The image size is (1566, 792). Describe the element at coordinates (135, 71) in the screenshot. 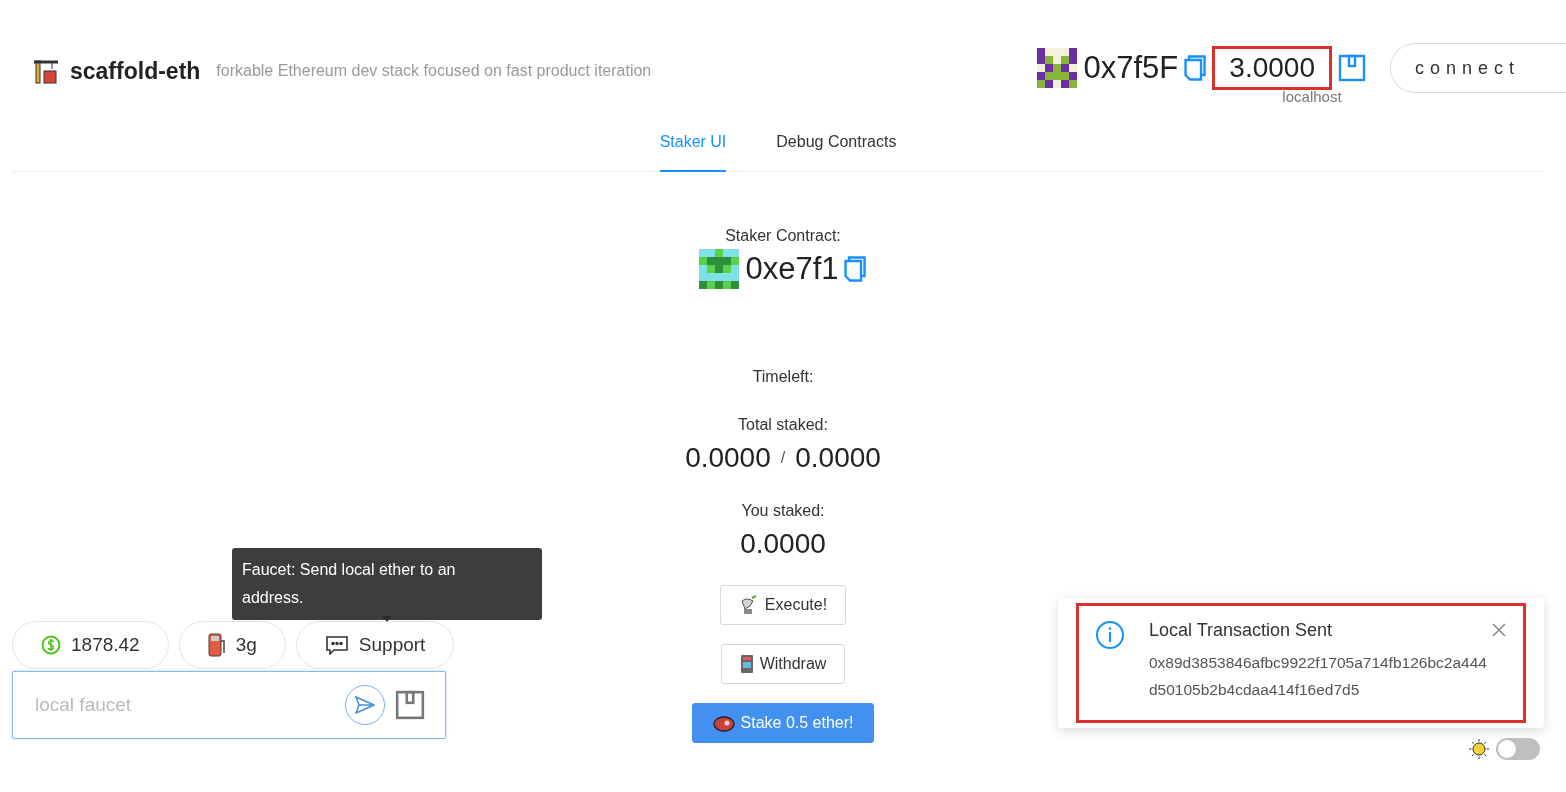

I see `app-title: scaffold-eth` at that location.